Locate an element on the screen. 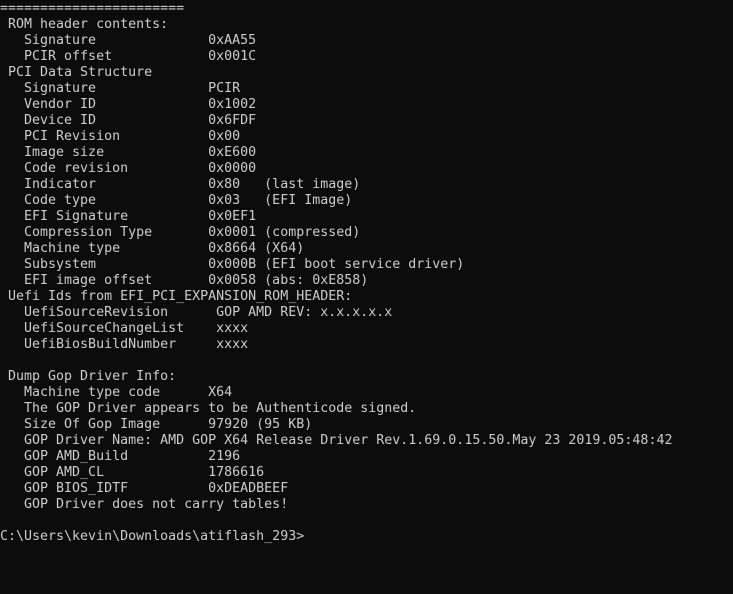  console-line: GOP AMD_Build 2196 is located at coordinates (120, 456).